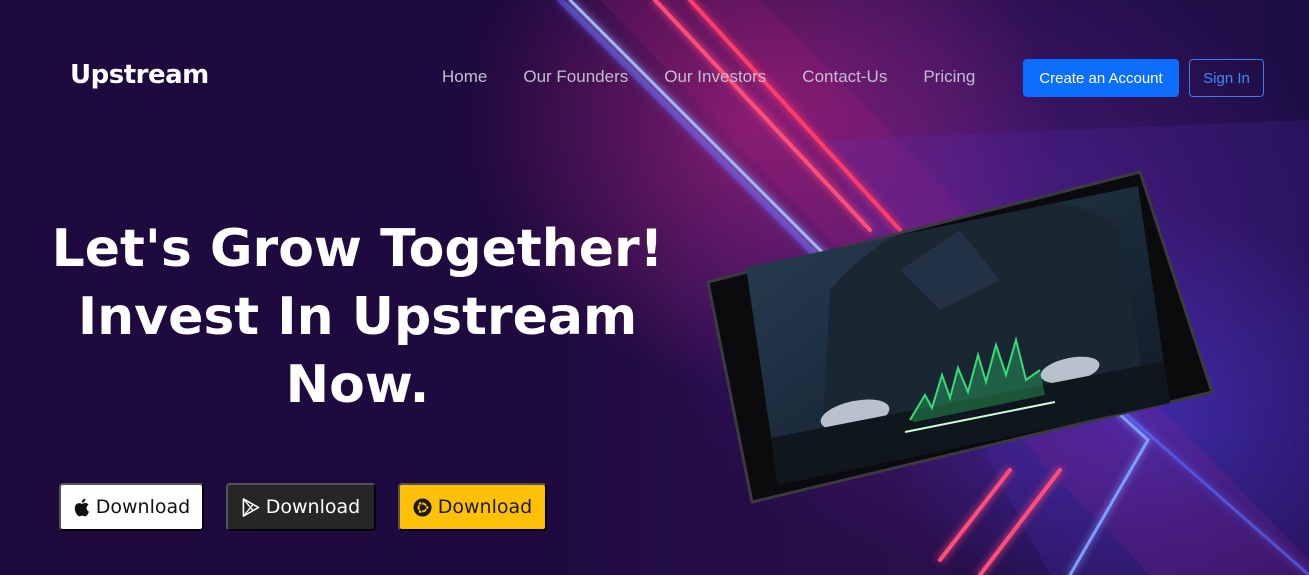 The height and width of the screenshot is (575, 1309). What do you see at coordinates (139, 75) in the screenshot?
I see `brand-logo: Upstream` at bounding box center [139, 75].